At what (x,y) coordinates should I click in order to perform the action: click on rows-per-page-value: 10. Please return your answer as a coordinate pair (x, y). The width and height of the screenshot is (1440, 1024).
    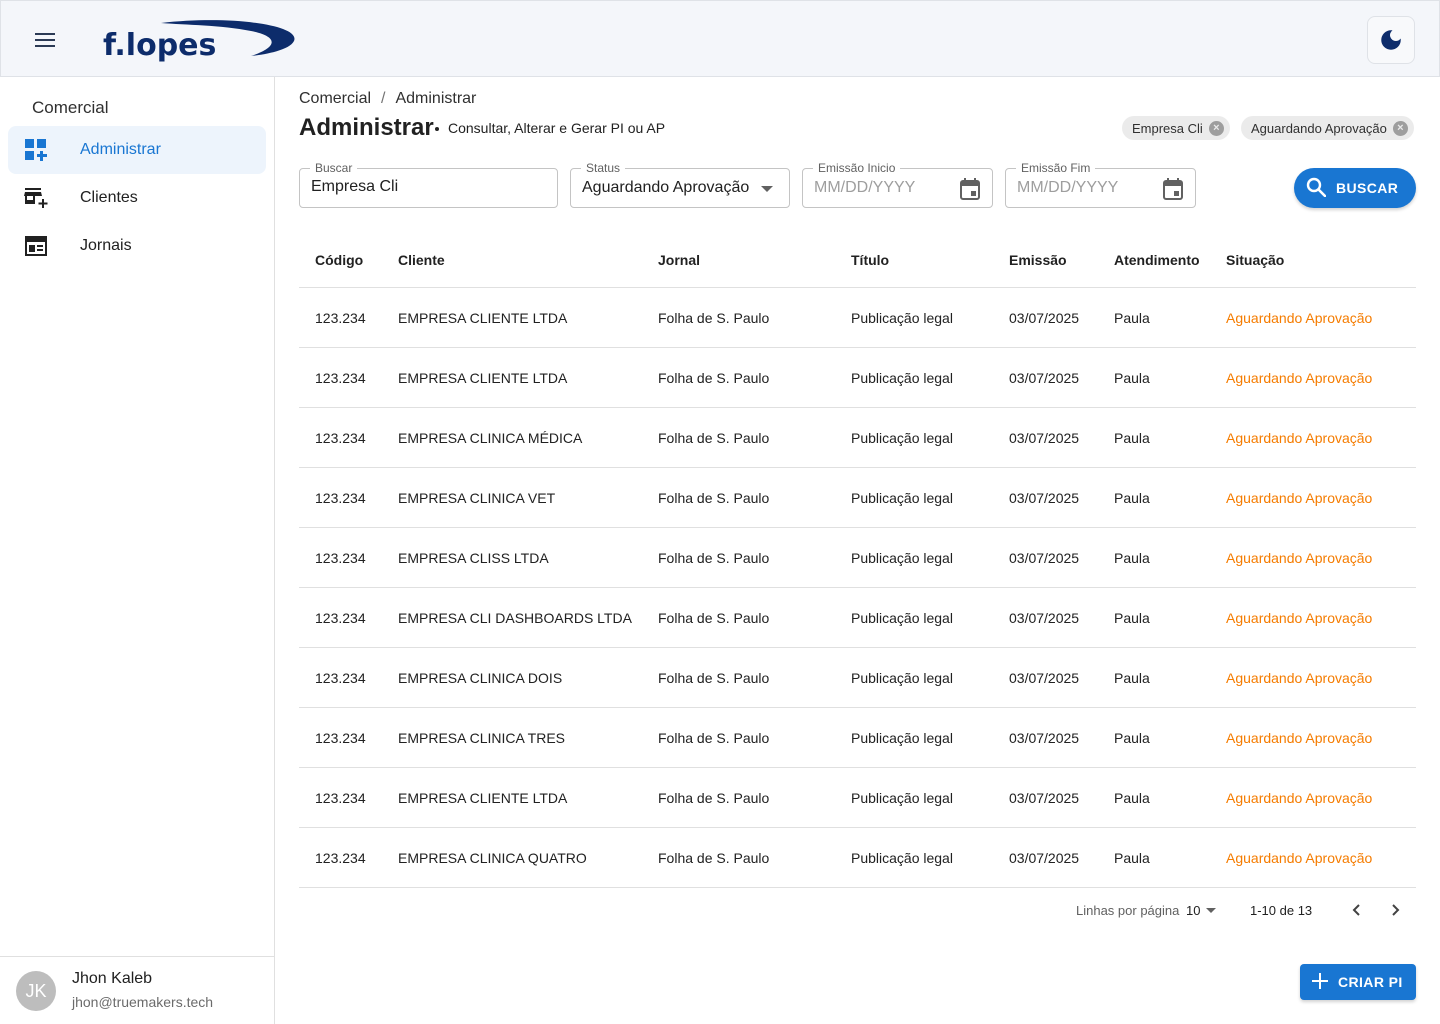
    Looking at the image, I should click on (1193, 910).